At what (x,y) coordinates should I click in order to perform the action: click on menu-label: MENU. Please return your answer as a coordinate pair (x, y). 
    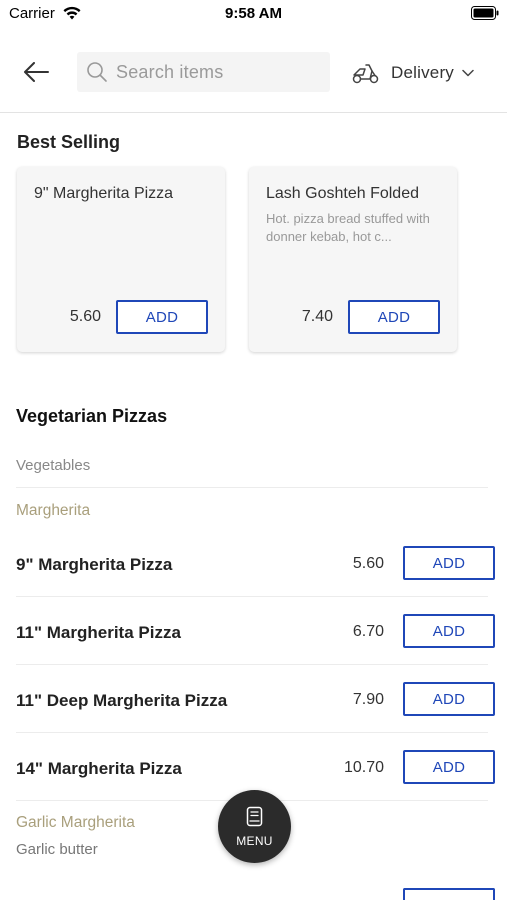
    Looking at the image, I should click on (254, 841).